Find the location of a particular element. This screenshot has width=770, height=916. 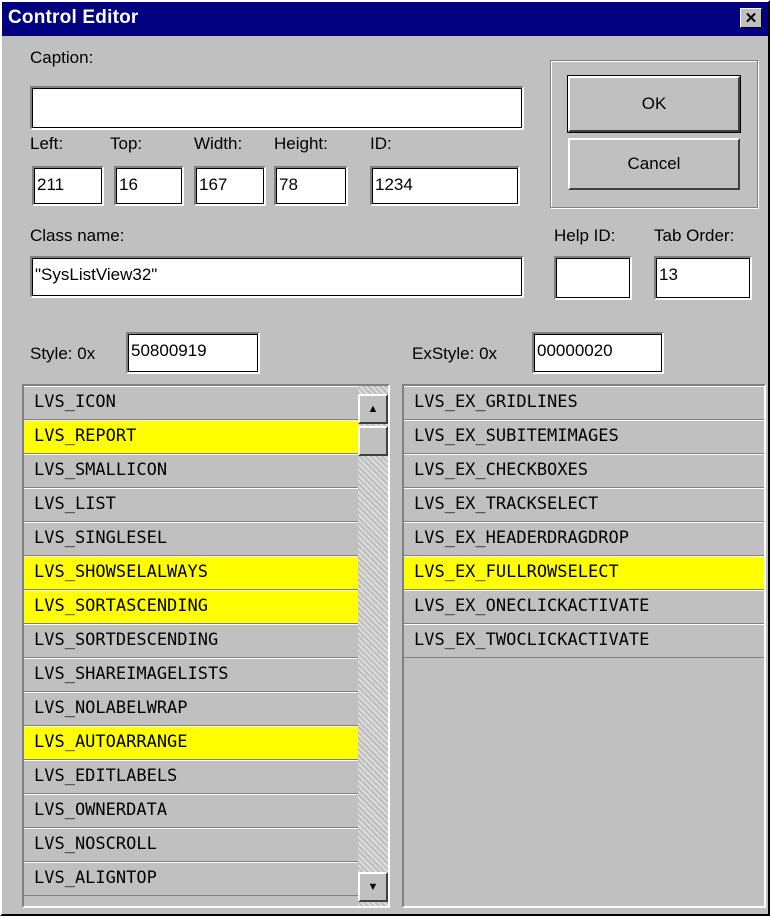

scroll-down-button: ▼ is located at coordinates (373, 887).